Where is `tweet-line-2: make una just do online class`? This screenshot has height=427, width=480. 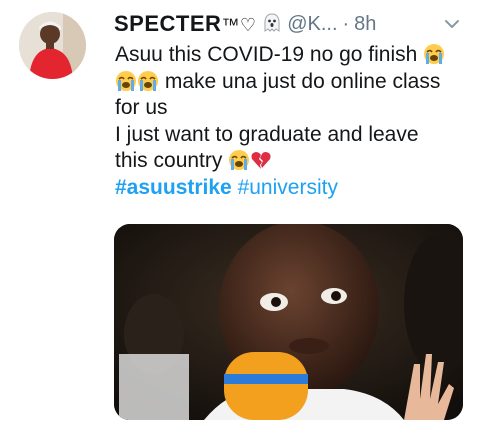 tweet-line-2: make una just do online class is located at coordinates (300, 81).